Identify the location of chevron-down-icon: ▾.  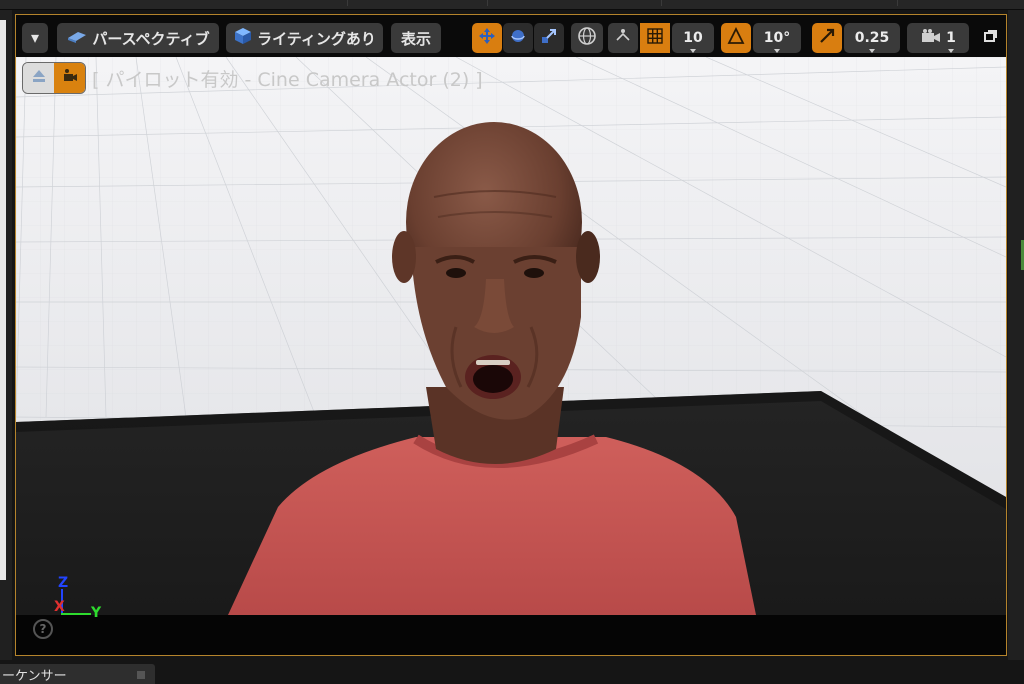
(35, 37).